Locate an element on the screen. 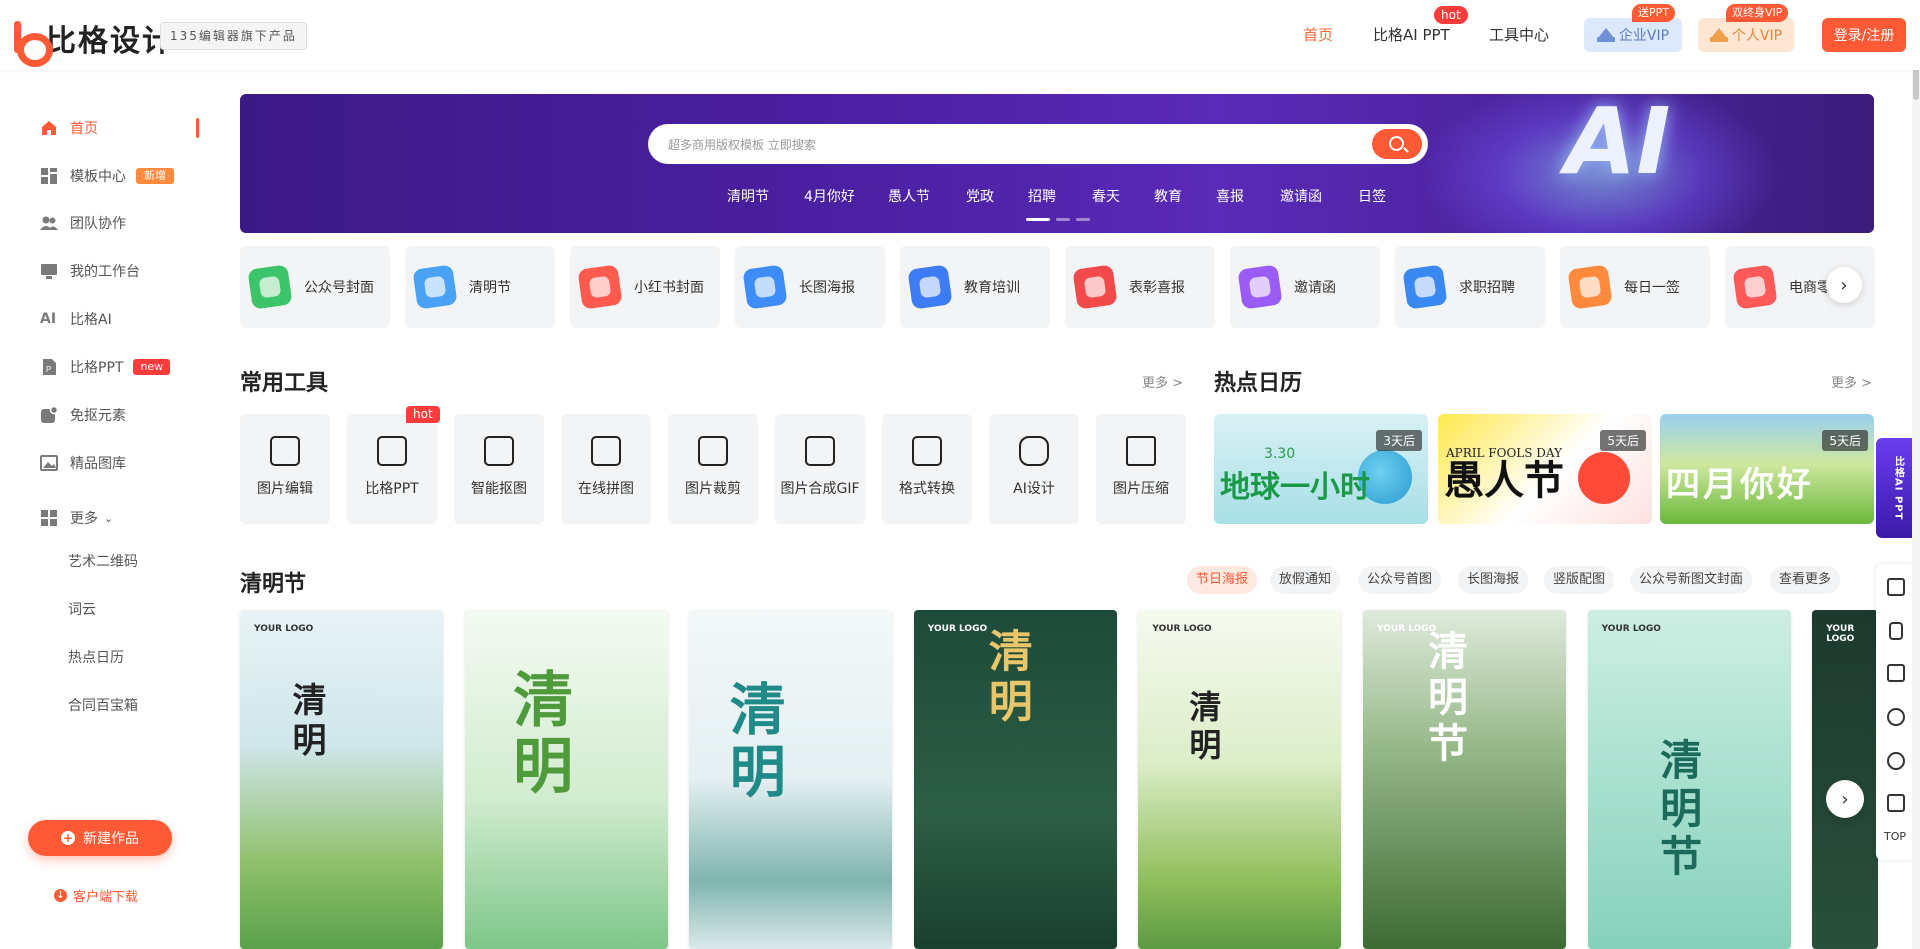 Image resolution: width=1920 pixels, height=949 pixels. hot-tag: 邀请函 is located at coordinates (1301, 196).